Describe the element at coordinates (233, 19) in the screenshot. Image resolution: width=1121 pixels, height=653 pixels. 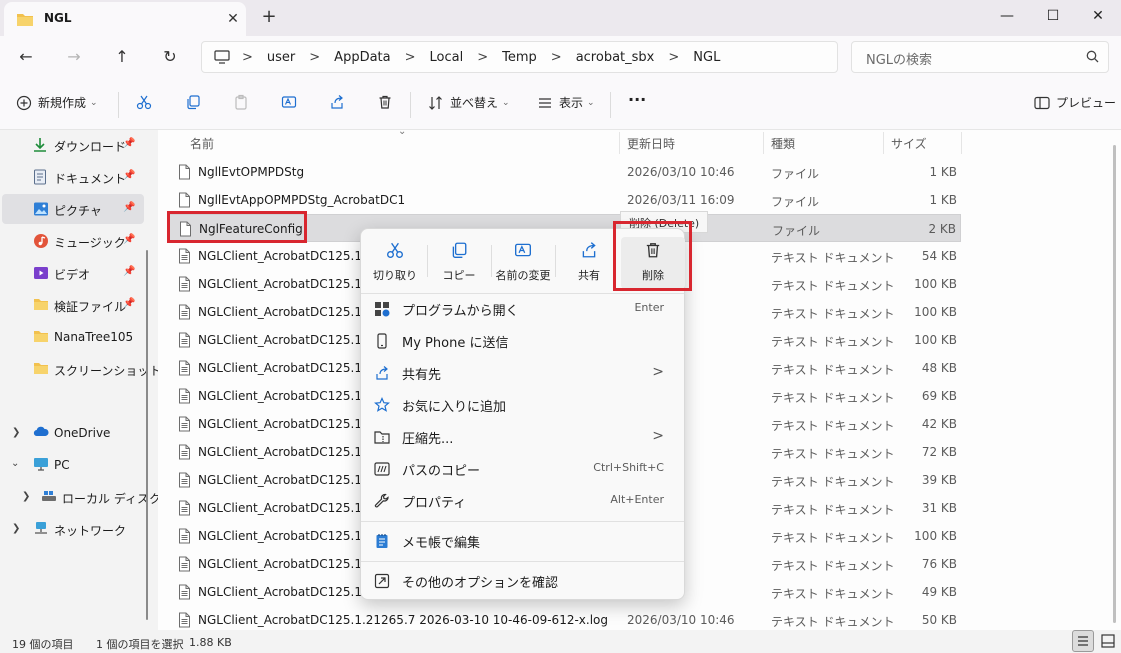
I see `tab-close-icon: ✕` at that location.